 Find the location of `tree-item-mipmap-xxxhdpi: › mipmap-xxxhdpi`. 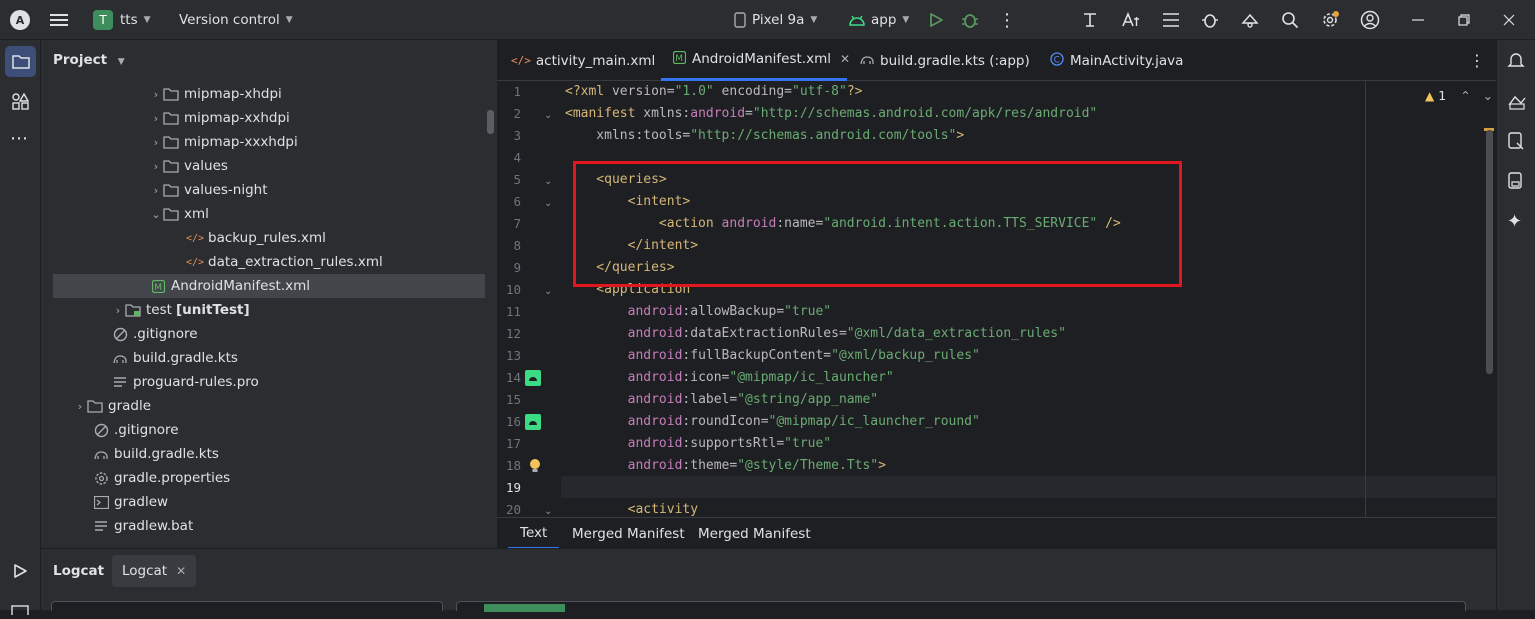

tree-item-mipmap-xxxhdpi: › mipmap-xxxhdpi is located at coordinates (269, 142).